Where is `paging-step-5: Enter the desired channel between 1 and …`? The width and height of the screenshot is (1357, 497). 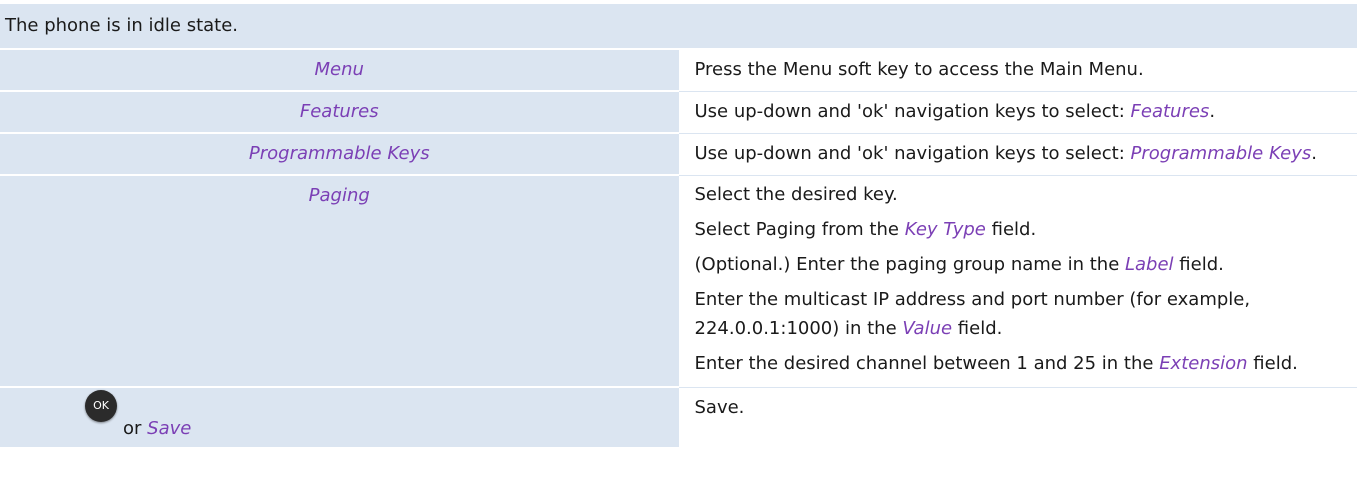 paging-step-5: Enter the desired channel between 1 and … is located at coordinates (1022, 363).